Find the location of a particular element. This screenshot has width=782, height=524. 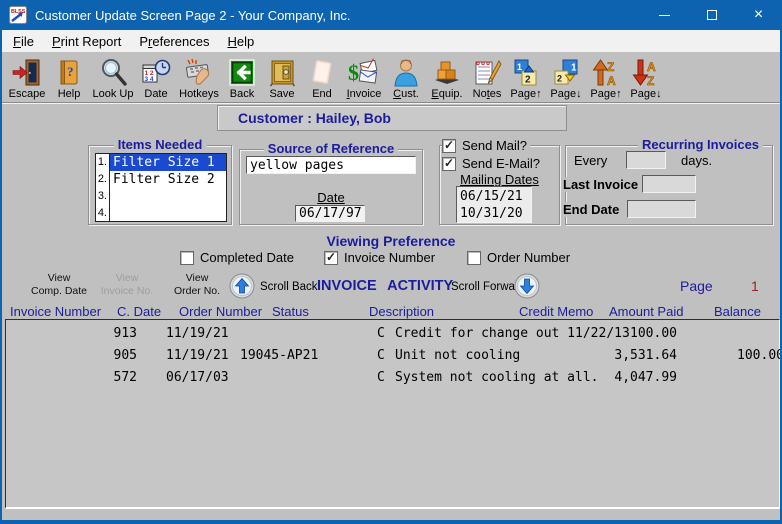

items-needed-list: 1. Filter Size 1 2. Filter Size 2 3. 4. is located at coordinates (161, 187).